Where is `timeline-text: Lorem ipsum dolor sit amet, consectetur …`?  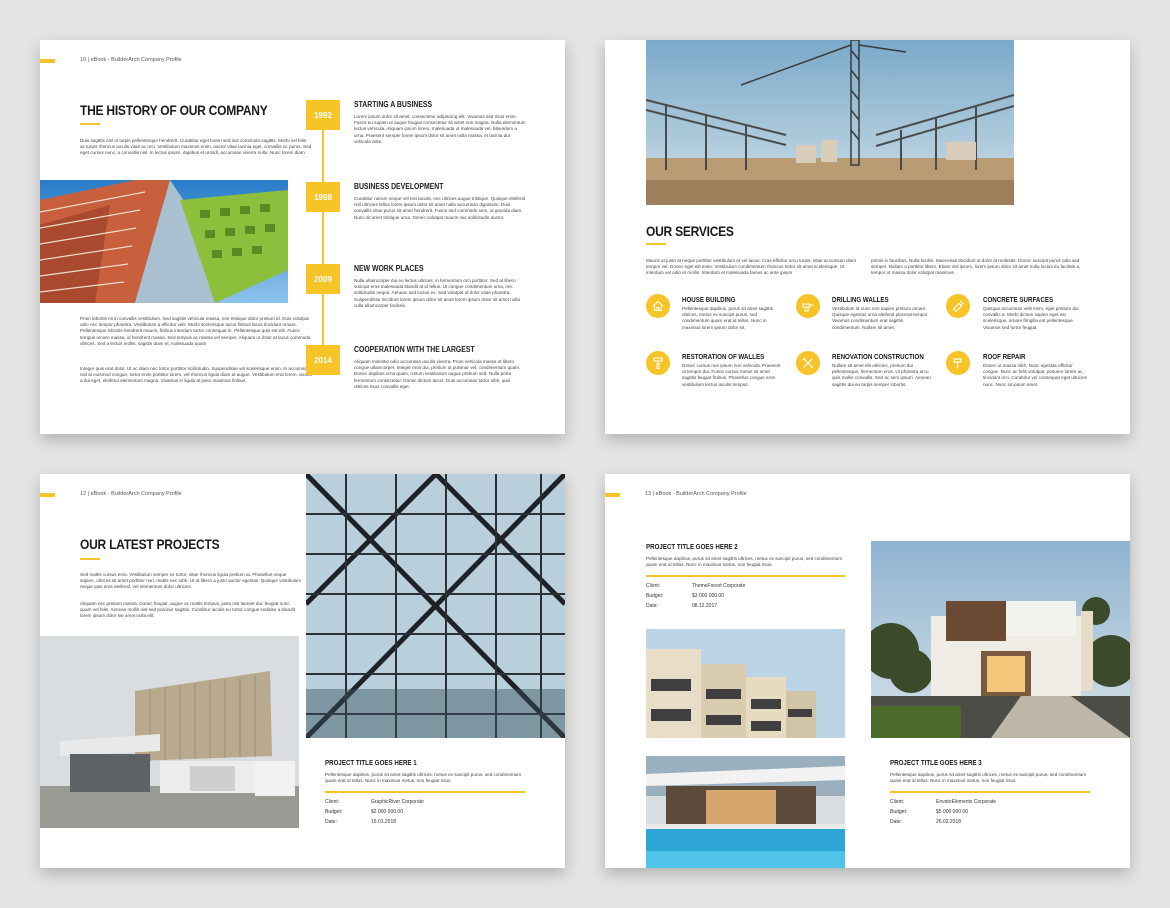
timeline-text: Lorem ipsum dolor sit amet, consectetur … is located at coordinates (440, 129).